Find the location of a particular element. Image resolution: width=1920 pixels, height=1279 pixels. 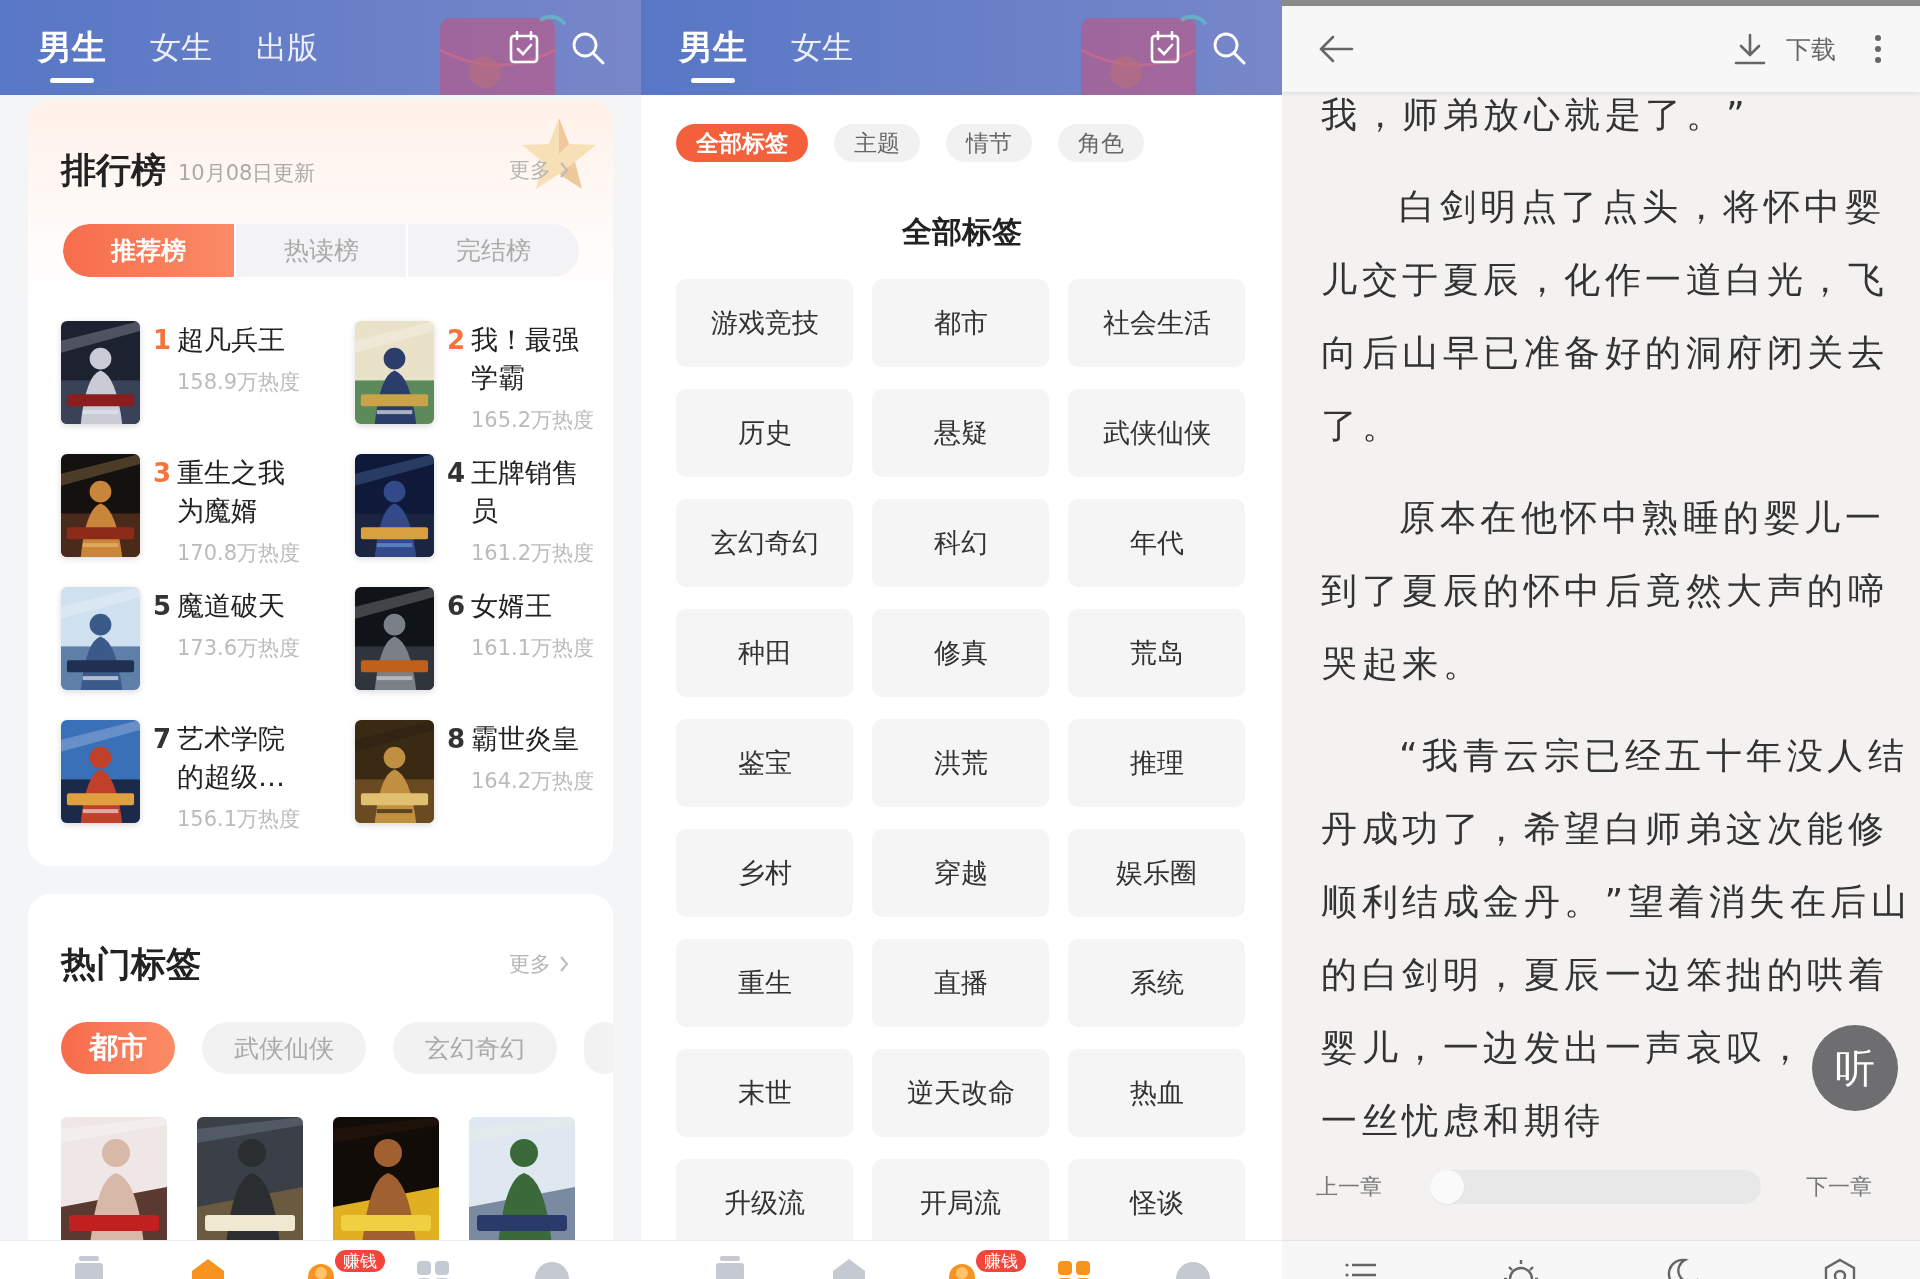

tag-tile: 鉴宝 is located at coordinates (764, 763).